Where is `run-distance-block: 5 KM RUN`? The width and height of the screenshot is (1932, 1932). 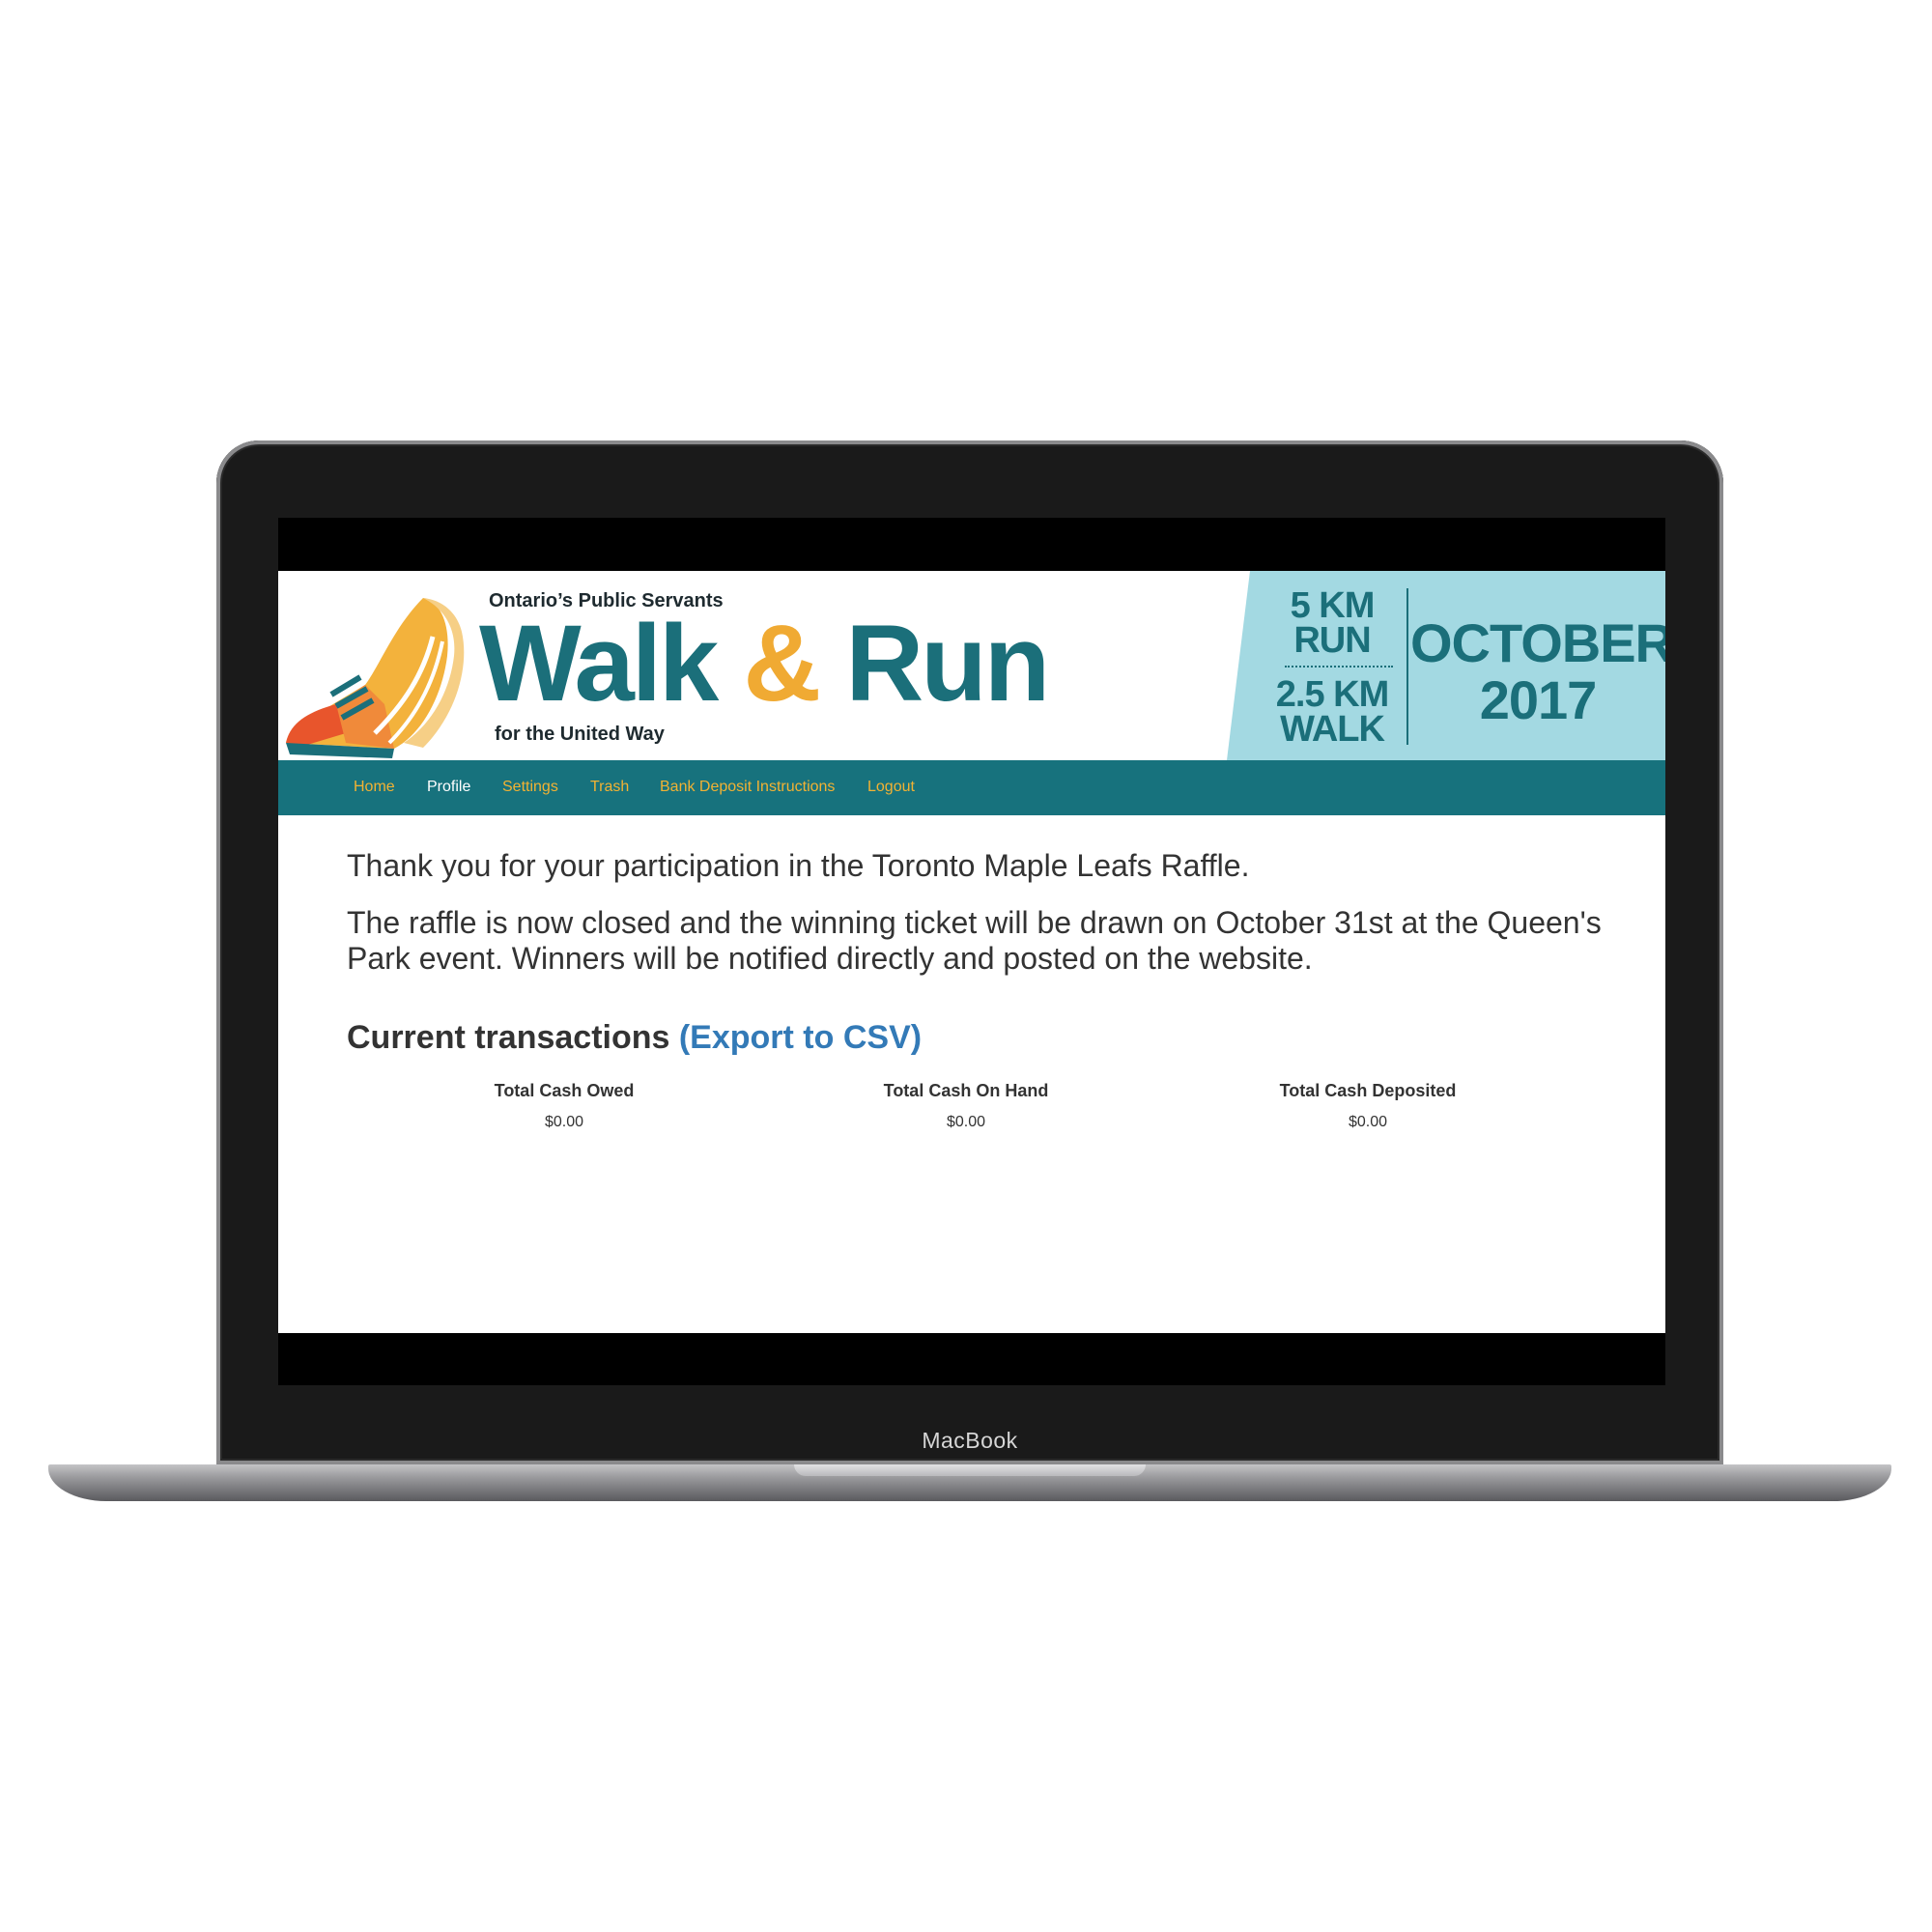 run-distance-block: 5 KM RUN is located at coordinates (1332, 623).